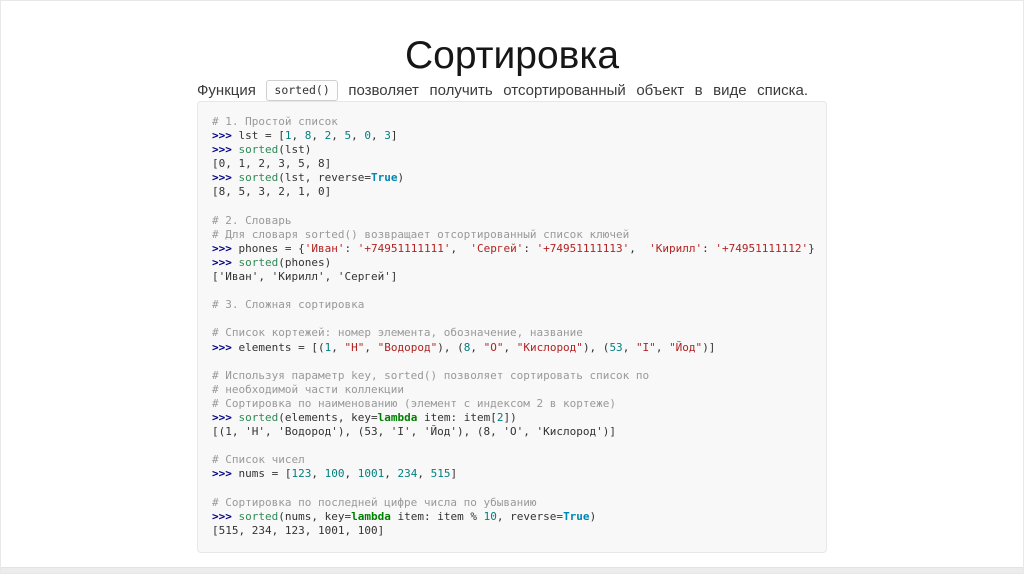 The width and height of the screenshot is (1024, 574). Describe the element at coordinates (272, 262) in the screenshot. I see `code-line: >>> sorted(phones)` at that location.